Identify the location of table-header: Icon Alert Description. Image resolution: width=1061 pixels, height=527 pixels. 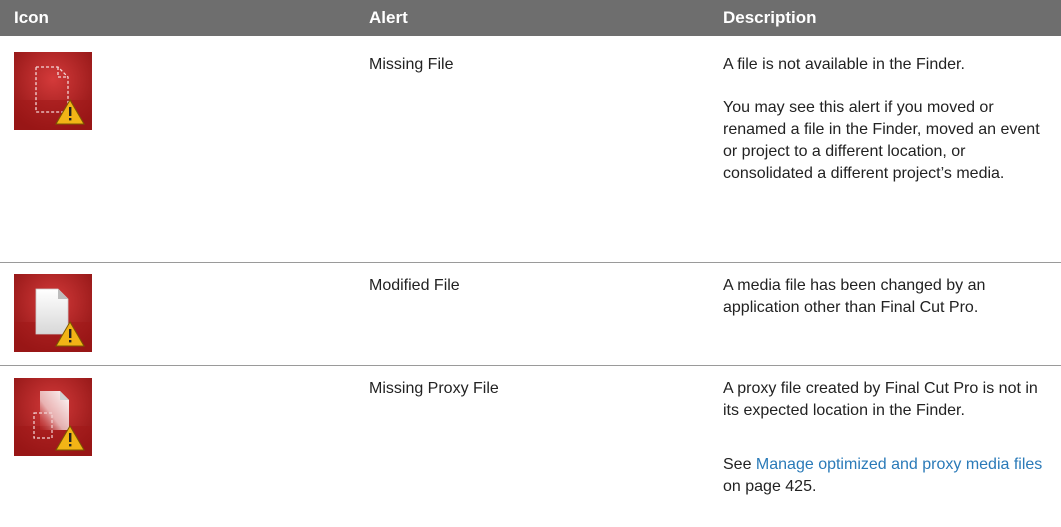
(530, 18).